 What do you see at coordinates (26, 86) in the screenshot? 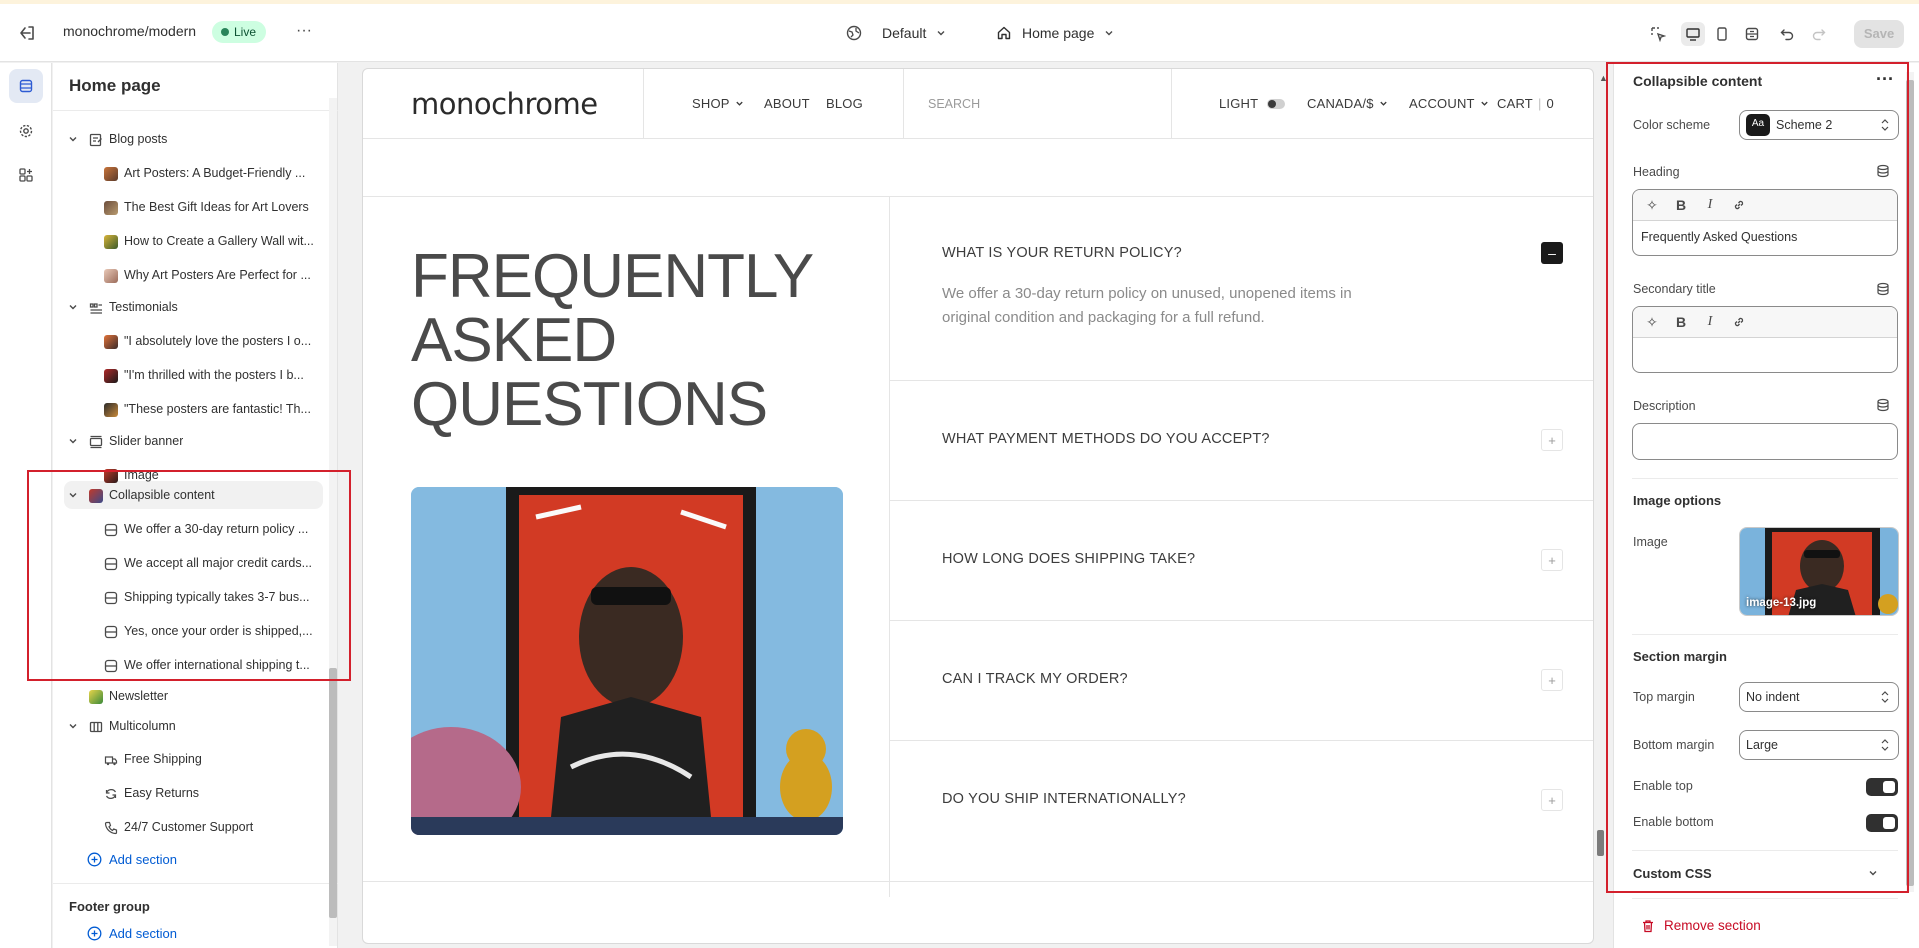
I see `sections-tab` at bounding box center [26, 86].